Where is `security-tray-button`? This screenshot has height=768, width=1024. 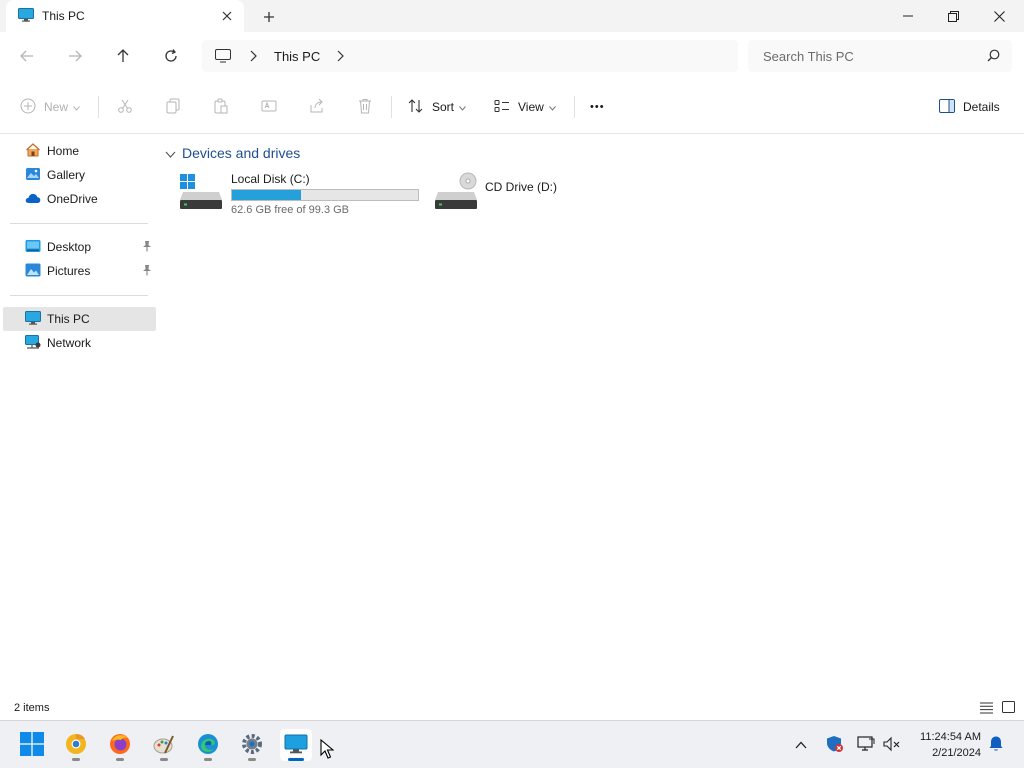 security-tray-button is located at coordinates (835, 745).